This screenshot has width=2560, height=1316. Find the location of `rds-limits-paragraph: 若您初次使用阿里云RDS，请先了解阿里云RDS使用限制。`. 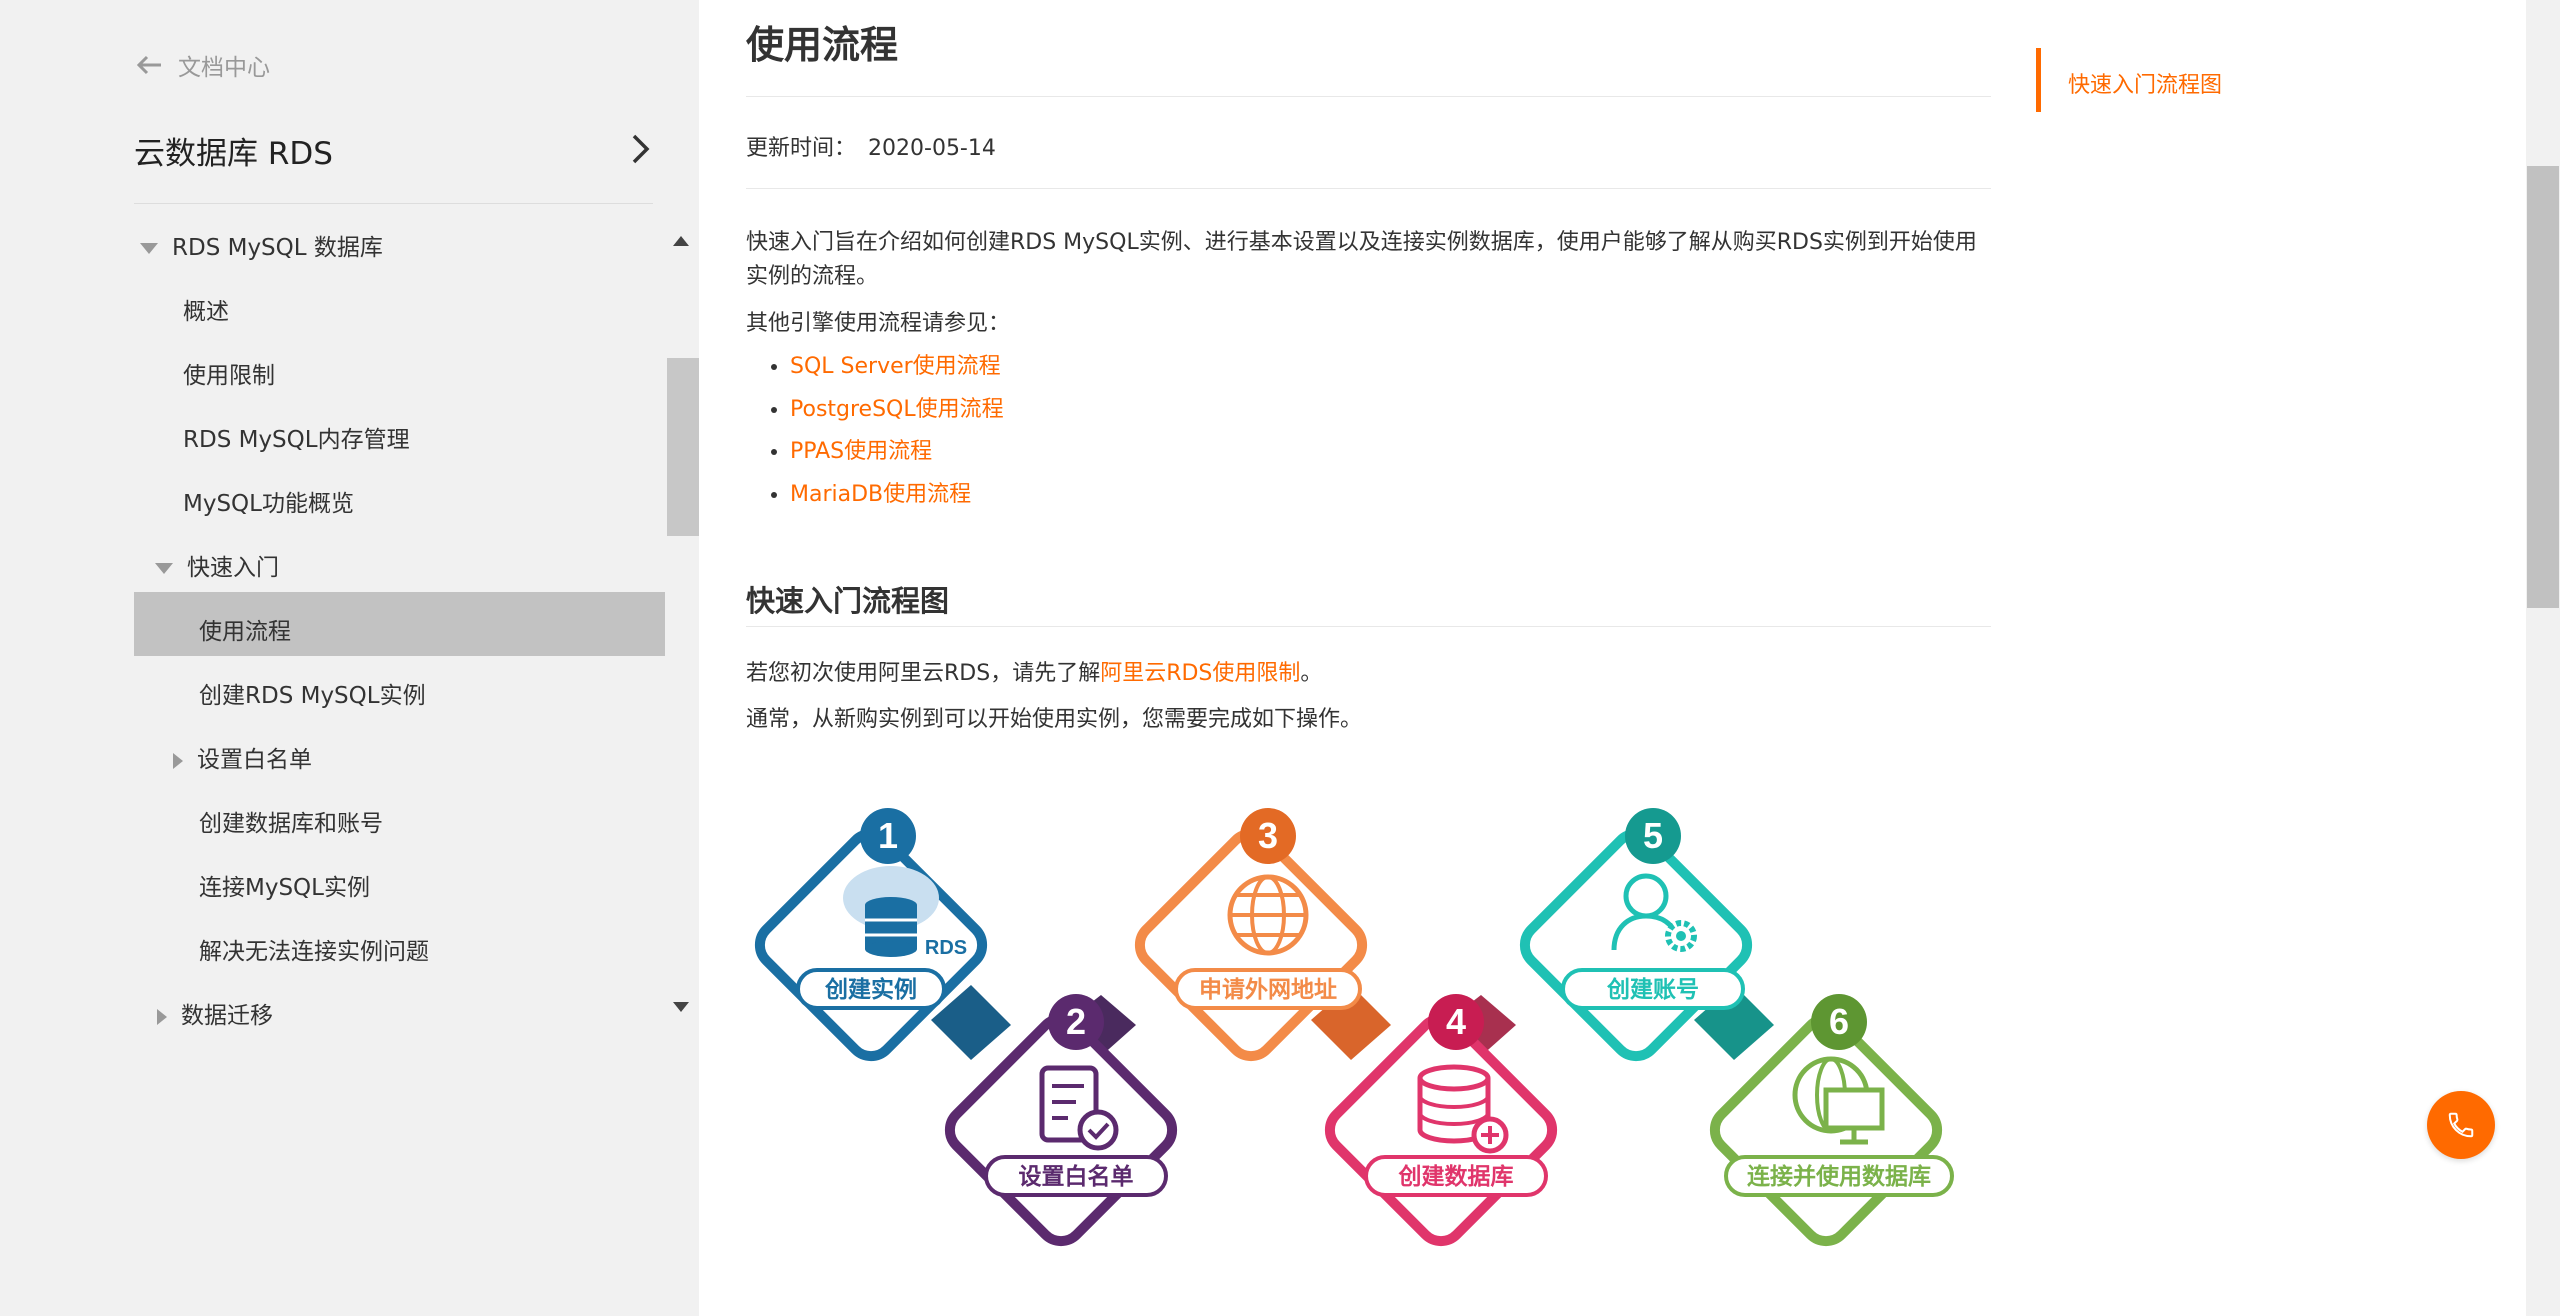

rds-limits-paragraph: 若您初次使用阿里云RDS，请先了解阿里云RDS使用限制。 is located at coordinates (1034, 671).